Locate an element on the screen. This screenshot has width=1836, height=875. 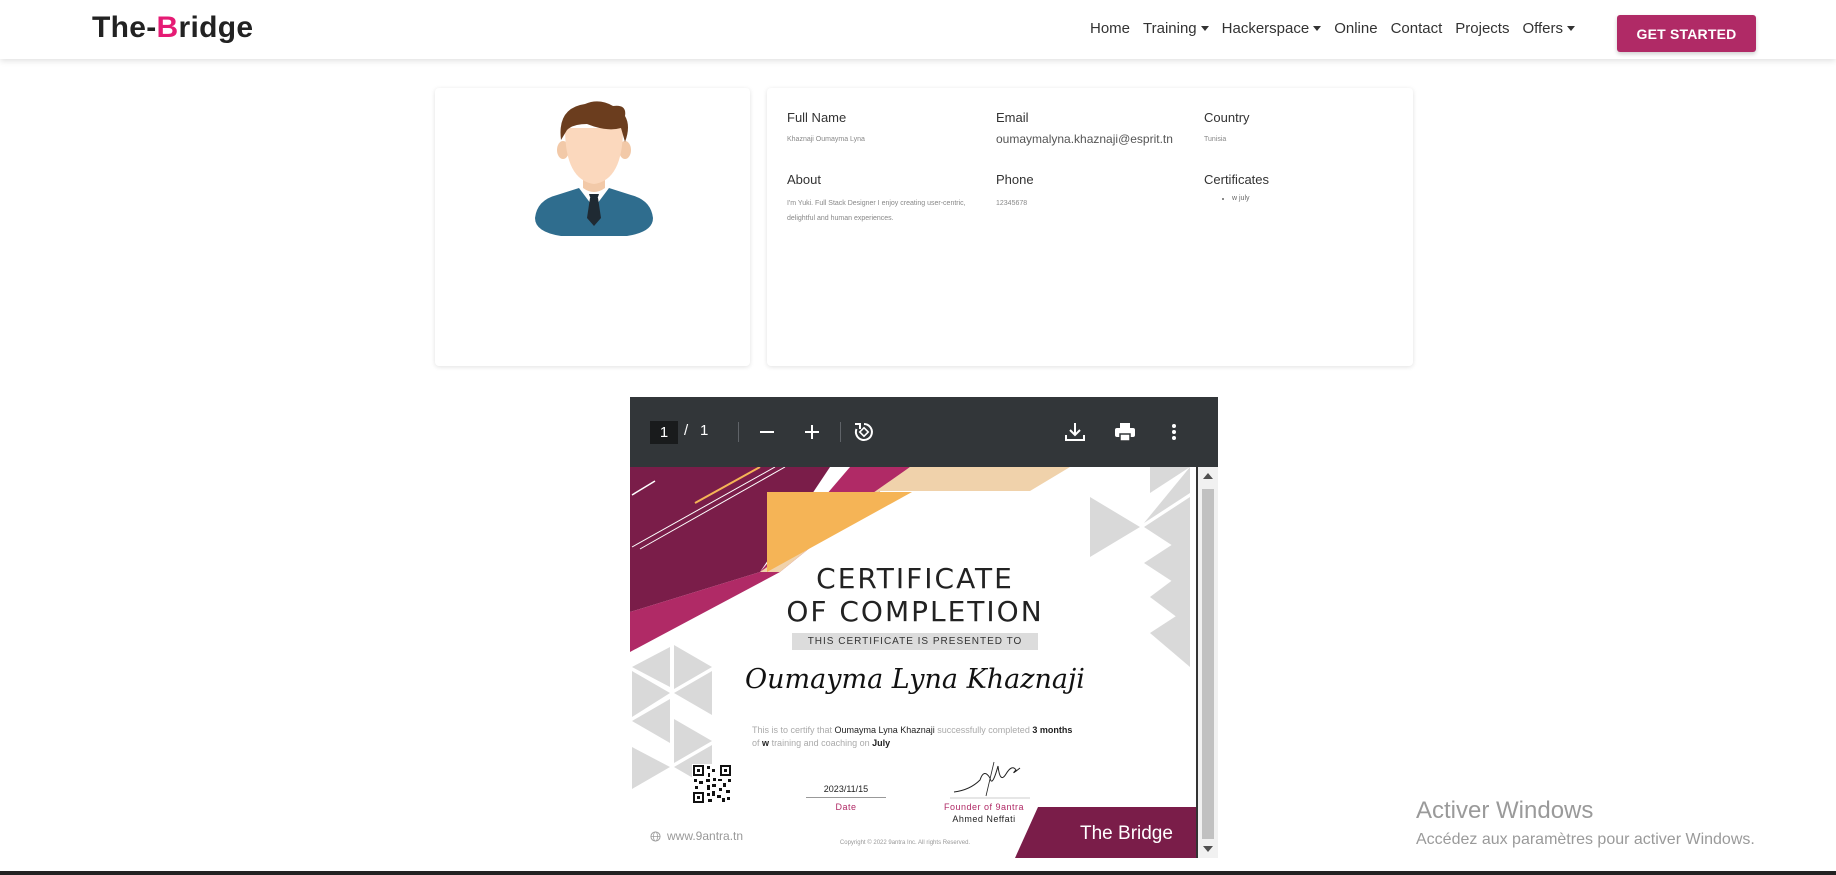
phone-value: 12345678 is located at coordinates (1012, 203).